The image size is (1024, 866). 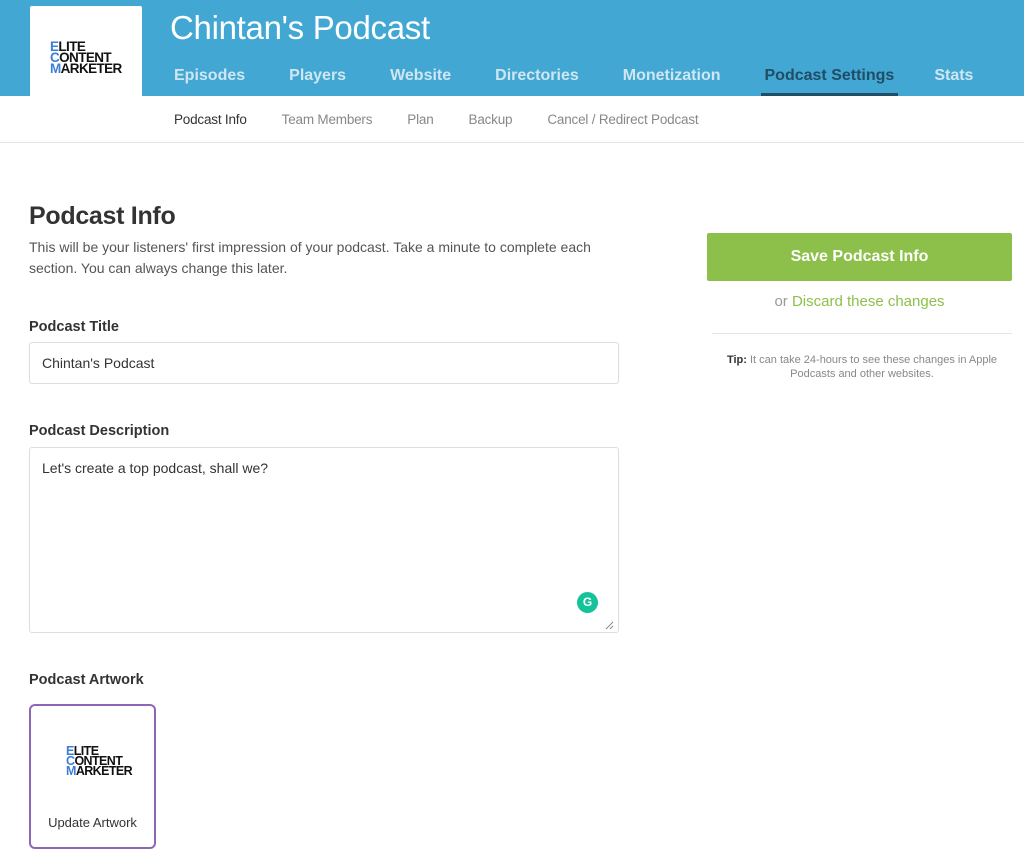 What do you see at coordinates (829, 81) in the screenshot?
I see `nav-podcast-settings: Podcast Settings` at bounding box center [829, 81].